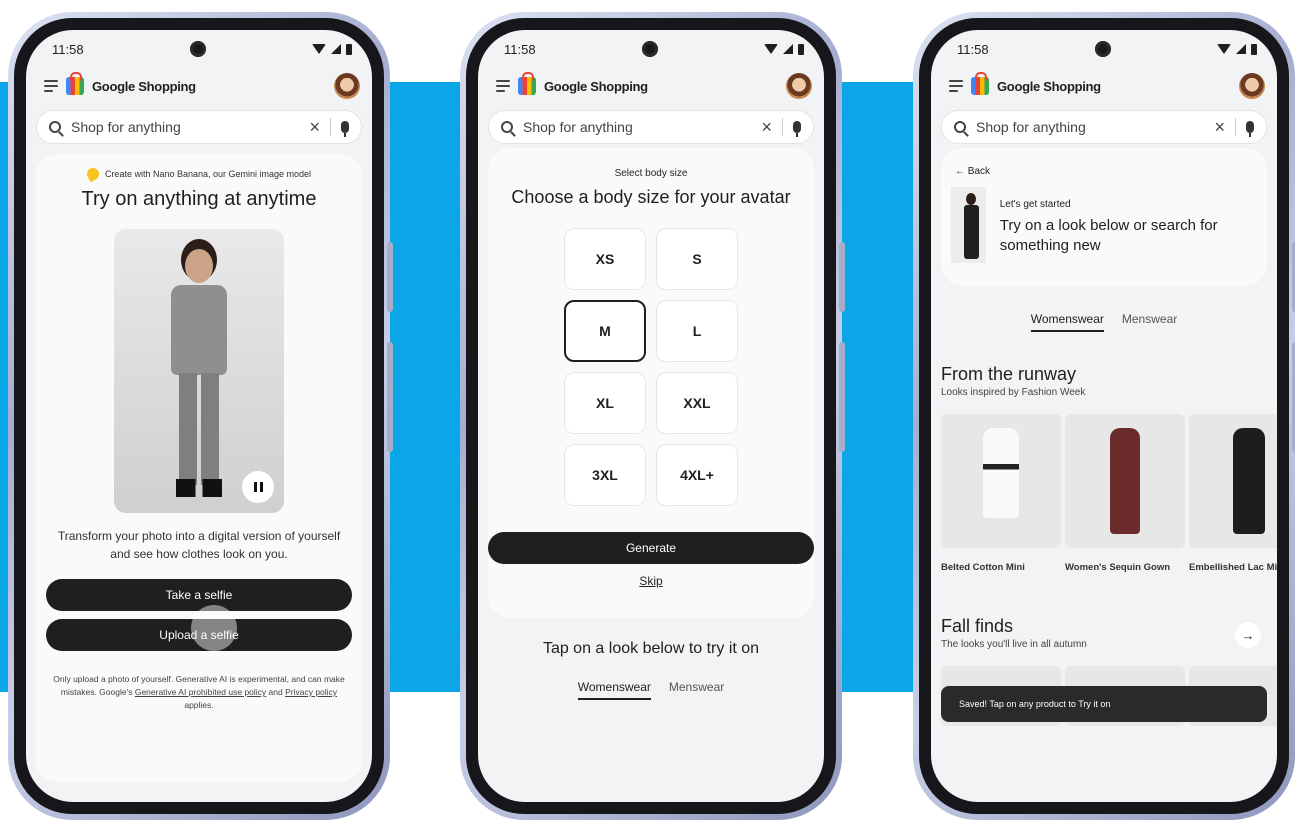 This screenshot has height=827, width=1295. Describe the element at coordinates (1249, 481) in the screenshot. I see `dress-shape` at that location.